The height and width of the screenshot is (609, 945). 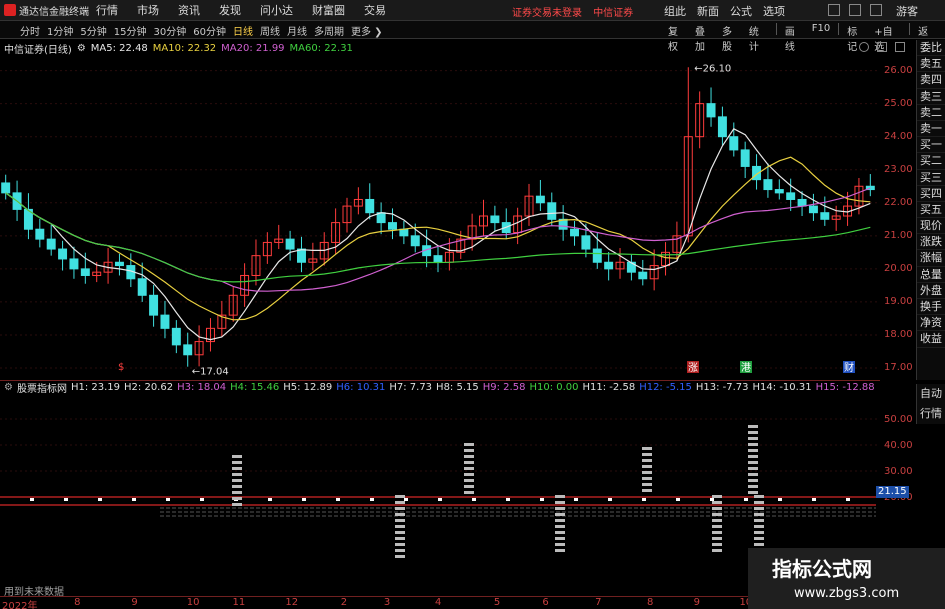 I want to click on indicator-value-7: H8: 5.15, so click(x=457, y=387).